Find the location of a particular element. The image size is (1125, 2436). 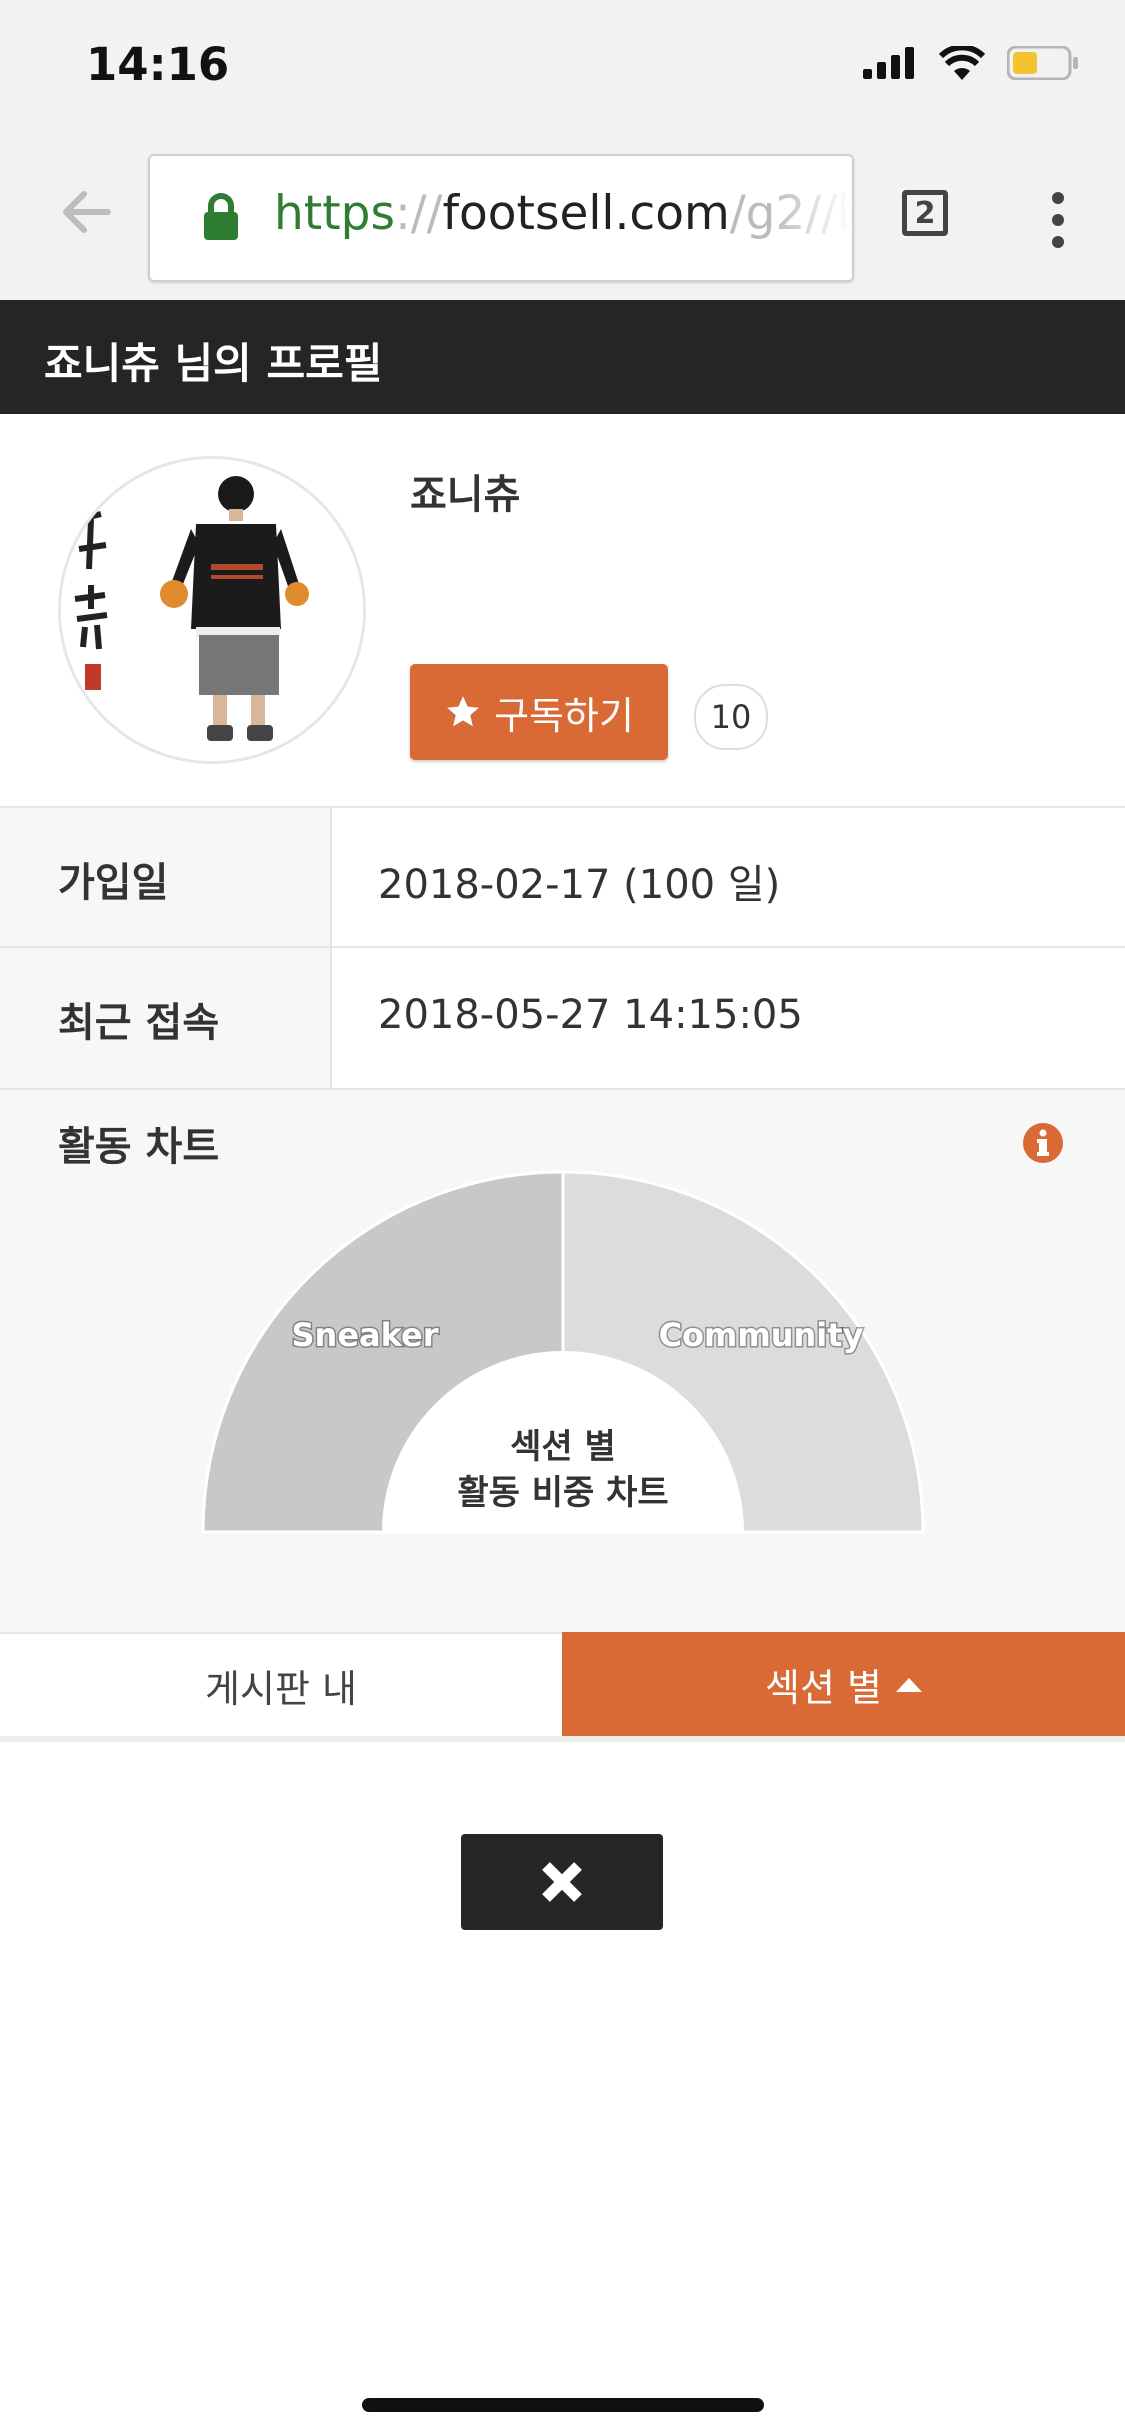

join-date-row: 가입일 2018-02-17 (100 일) is located at coordinates (562, 877).